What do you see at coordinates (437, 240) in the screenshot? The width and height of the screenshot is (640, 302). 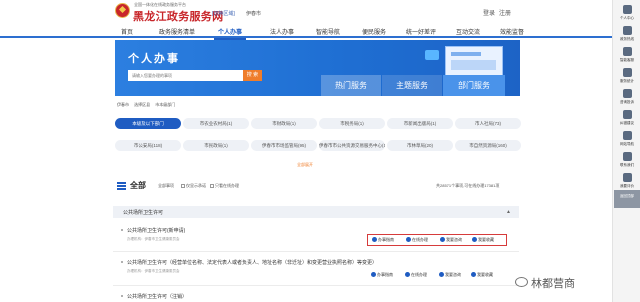 I see `item-actions-highlight: 办事指南 在线办理 我要咨询 我要收藏` at bounding box center [437, 240].